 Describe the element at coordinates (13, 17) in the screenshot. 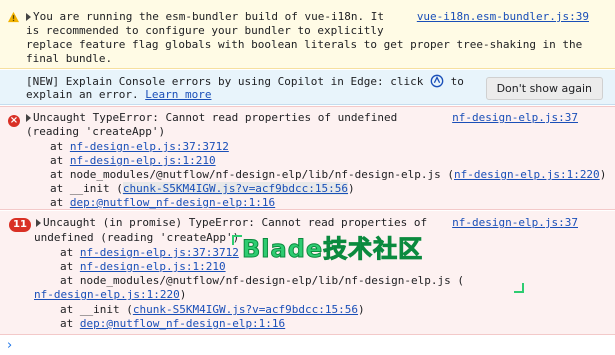

I see `warning-icon` at that location.